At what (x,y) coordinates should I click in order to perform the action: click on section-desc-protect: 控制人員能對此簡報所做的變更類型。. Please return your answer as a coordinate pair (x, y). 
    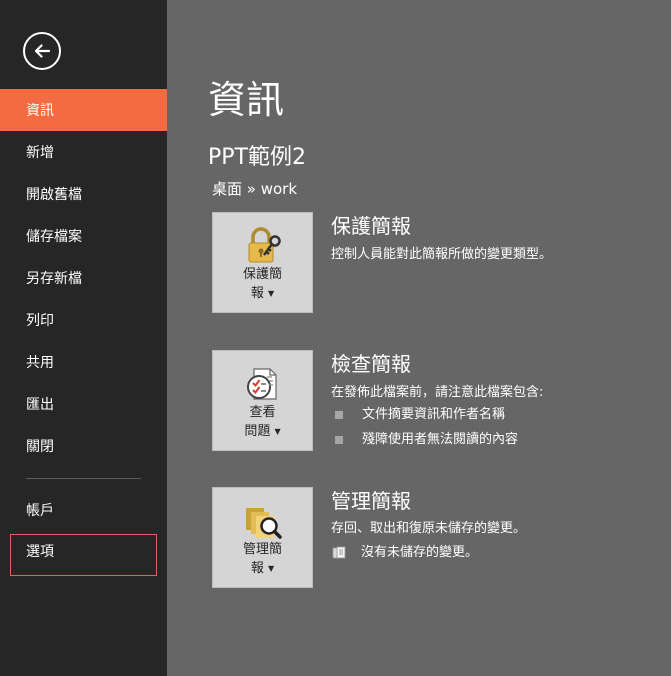
    Looking at the image, I should click on (442, 254).